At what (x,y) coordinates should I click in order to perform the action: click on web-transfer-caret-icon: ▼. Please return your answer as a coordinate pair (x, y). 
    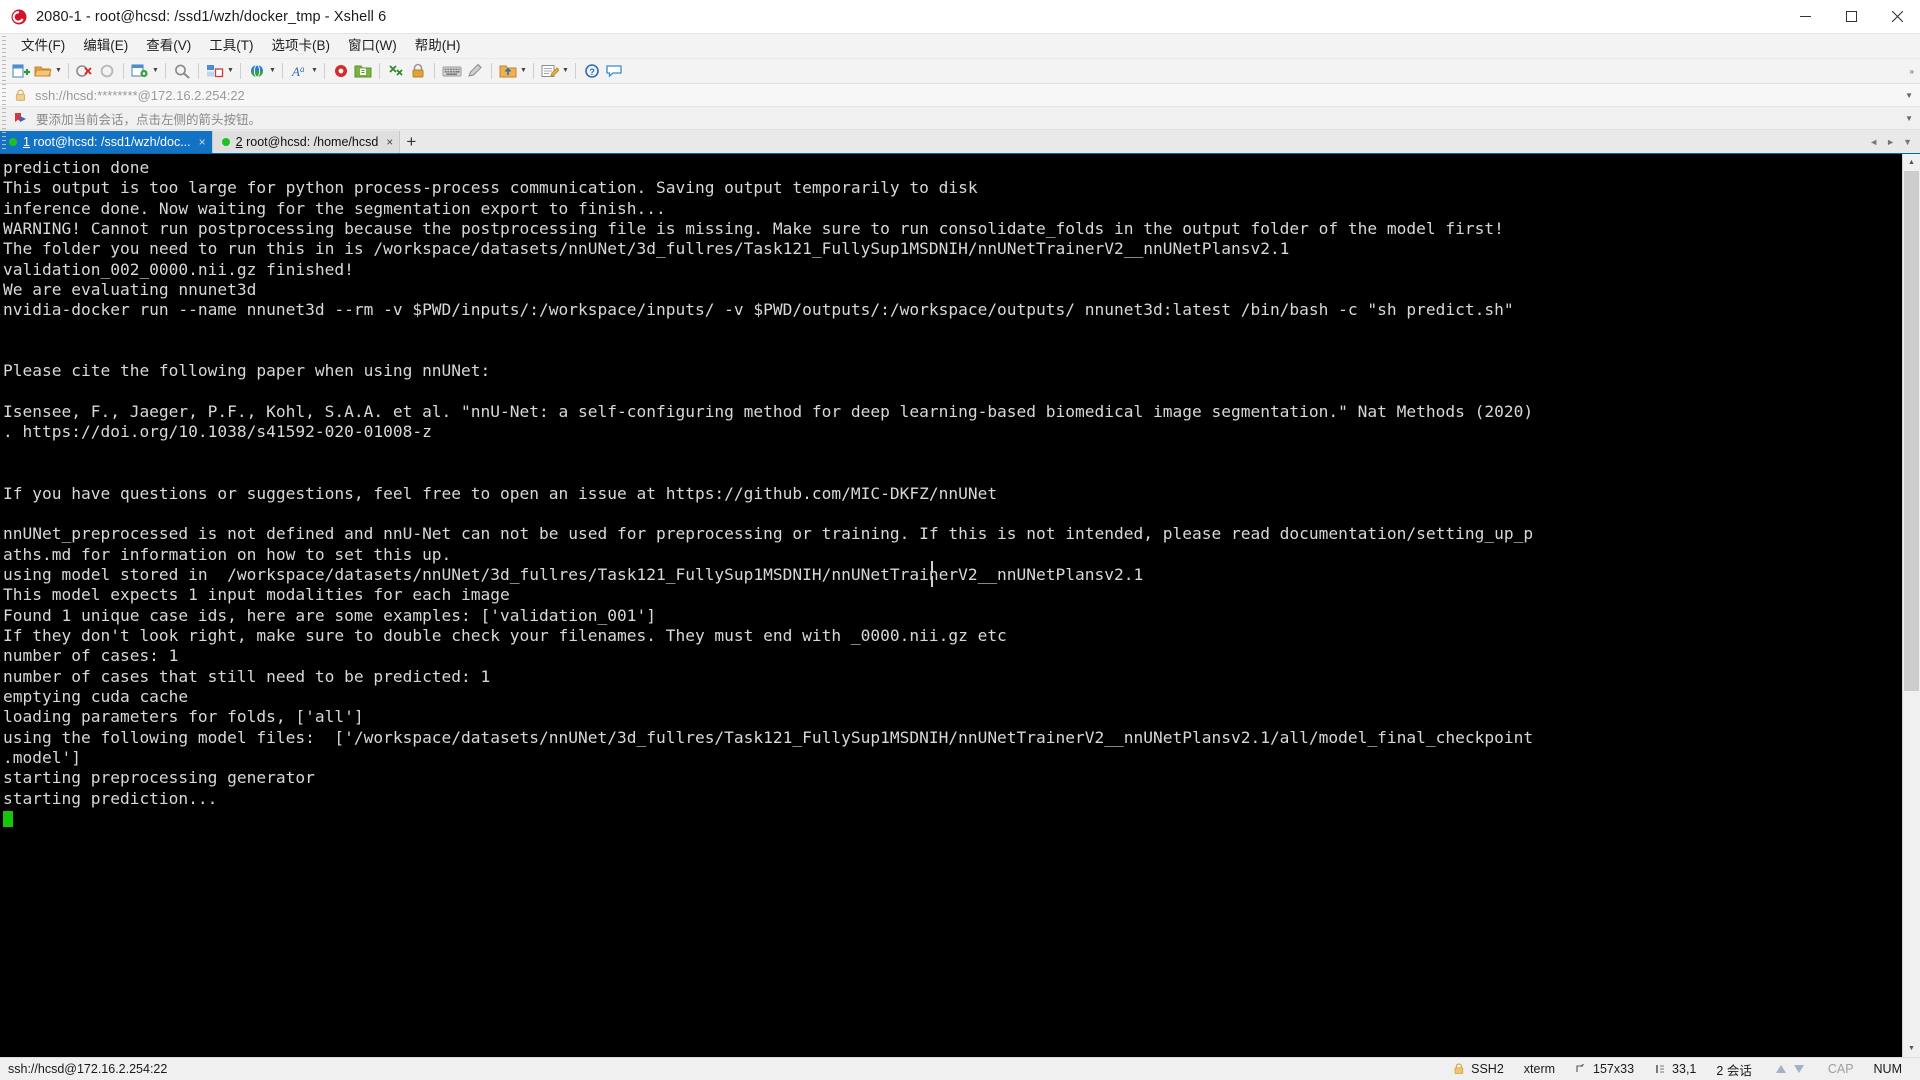
    Looking at the image, I should click on (272, 71).